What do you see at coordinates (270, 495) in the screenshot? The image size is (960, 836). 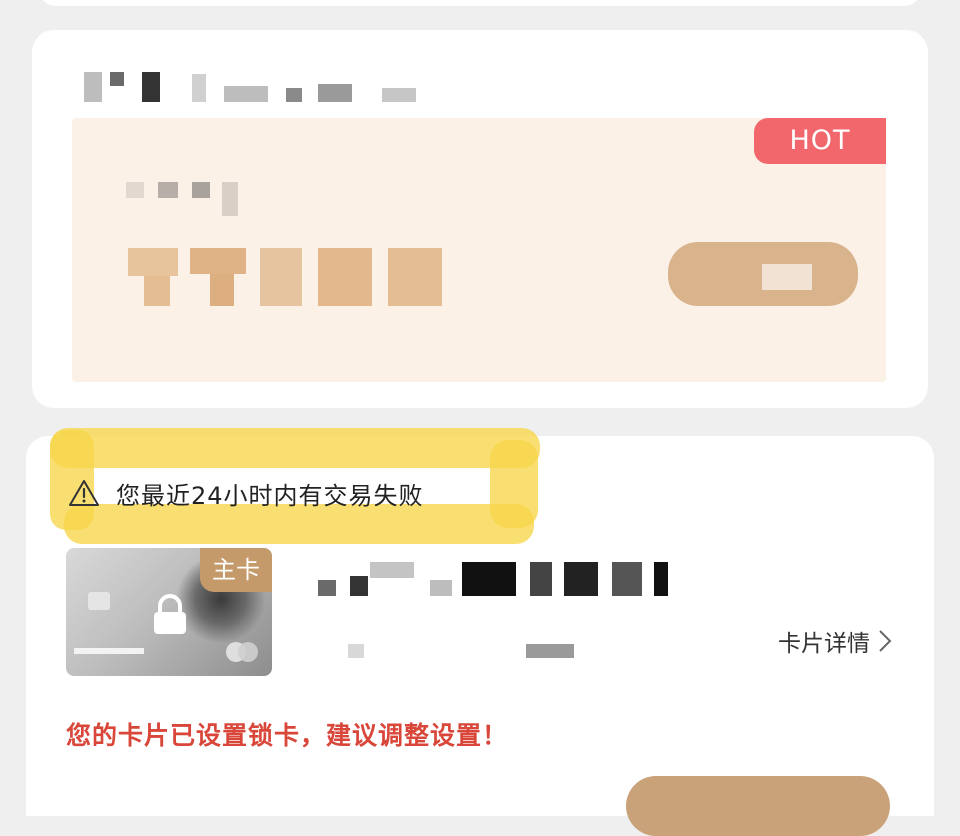 I see `alert-text: 您最近24小时内有交易失败` at bounding box center [270, 495].